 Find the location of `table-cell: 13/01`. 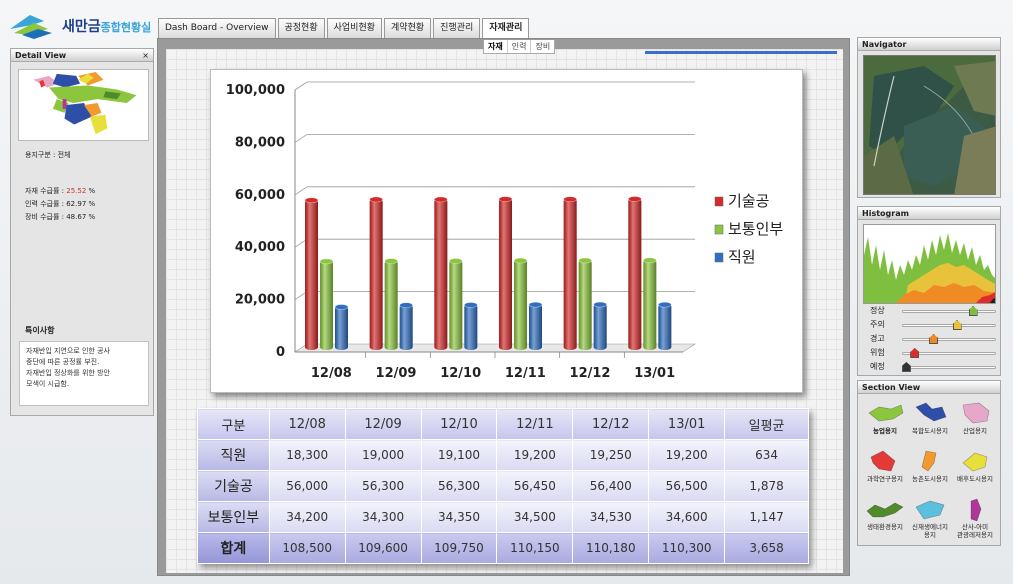

table-cell: 13/01 is located at coordinates (687, 424).